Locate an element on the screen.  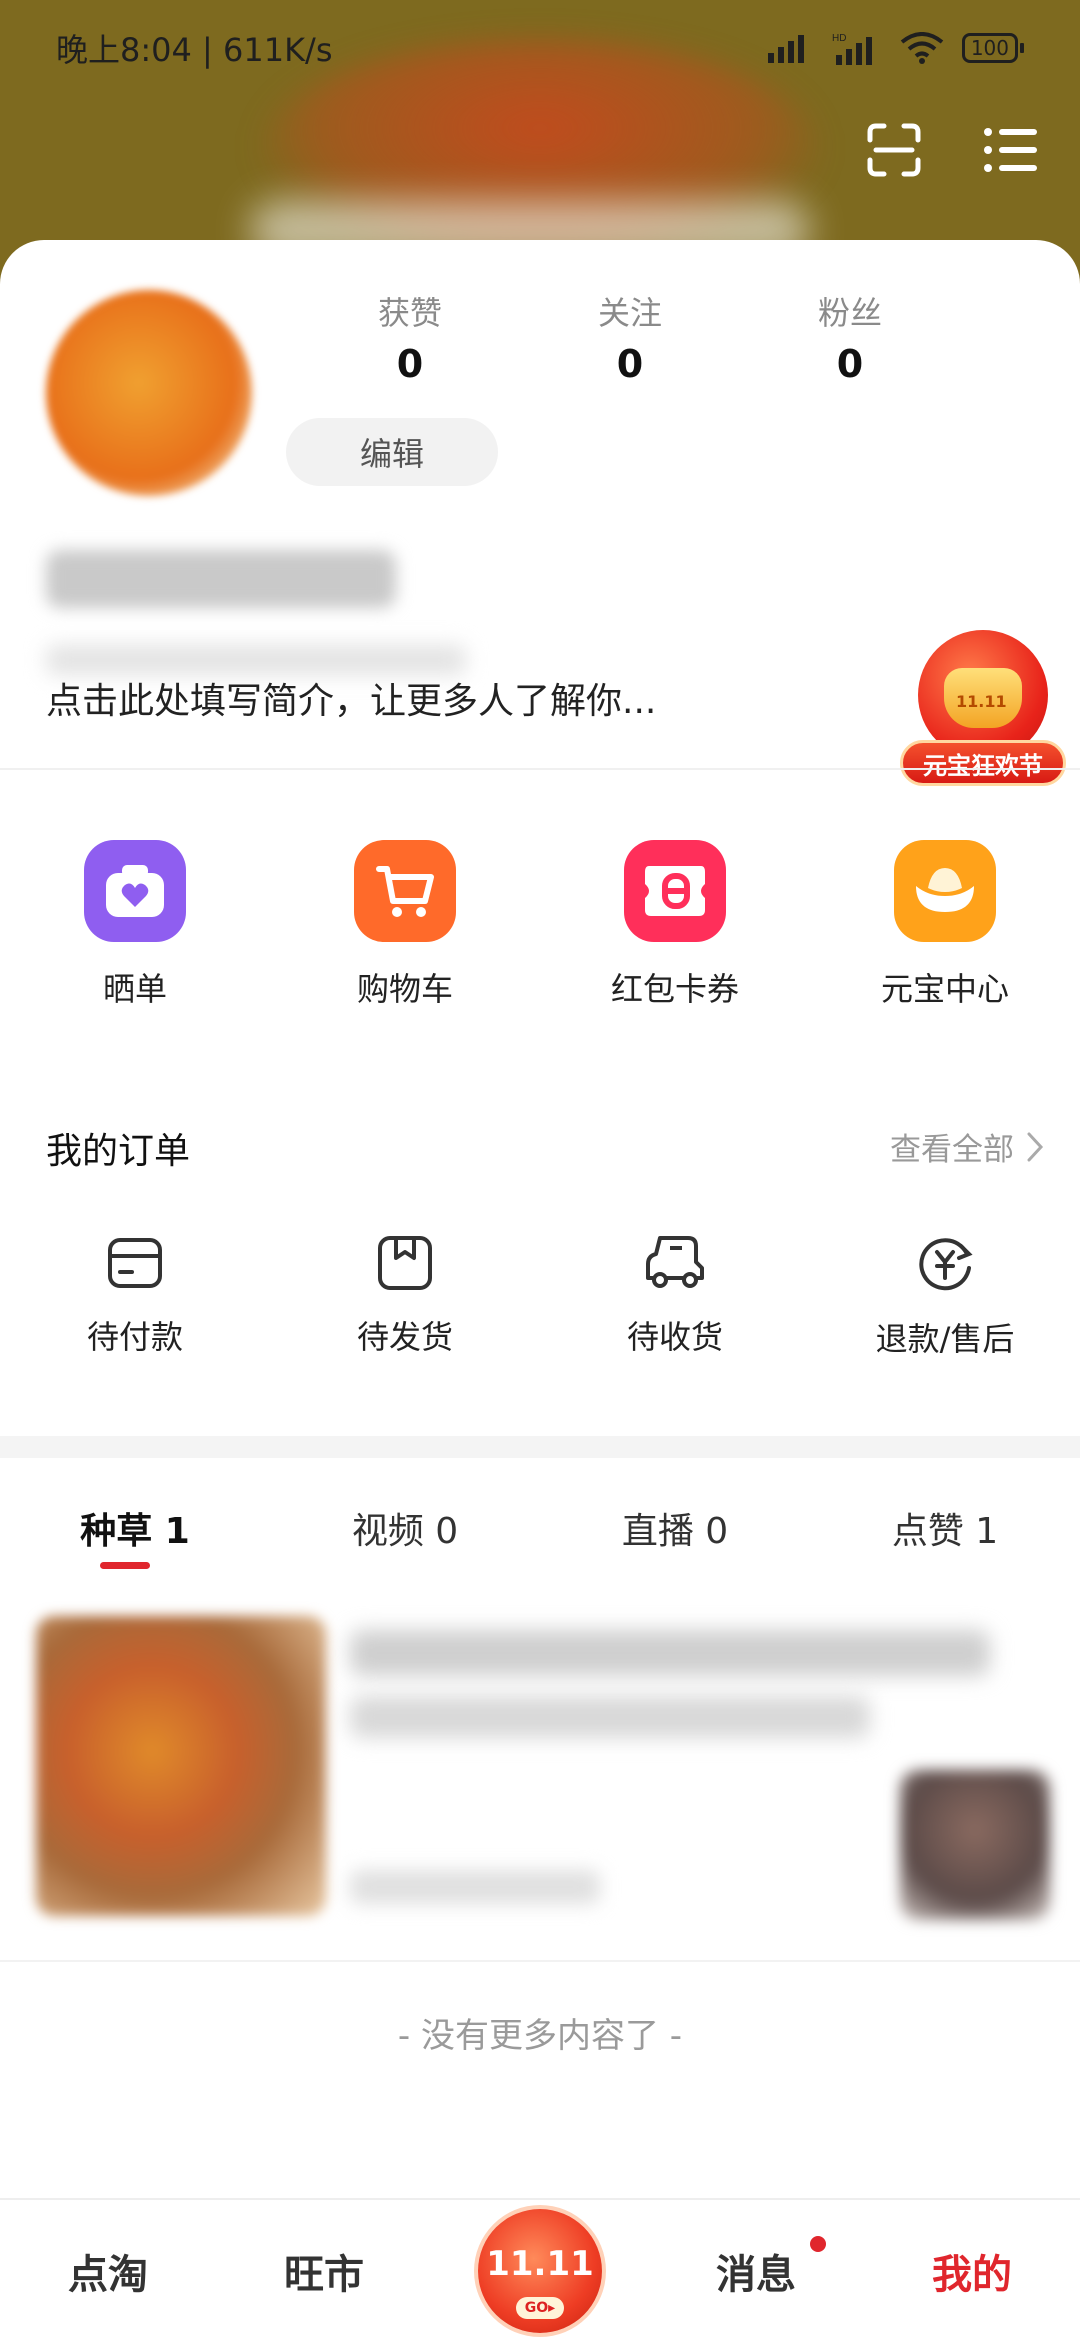
nav-messages: 消息 is located at coordinates (756, 2268).